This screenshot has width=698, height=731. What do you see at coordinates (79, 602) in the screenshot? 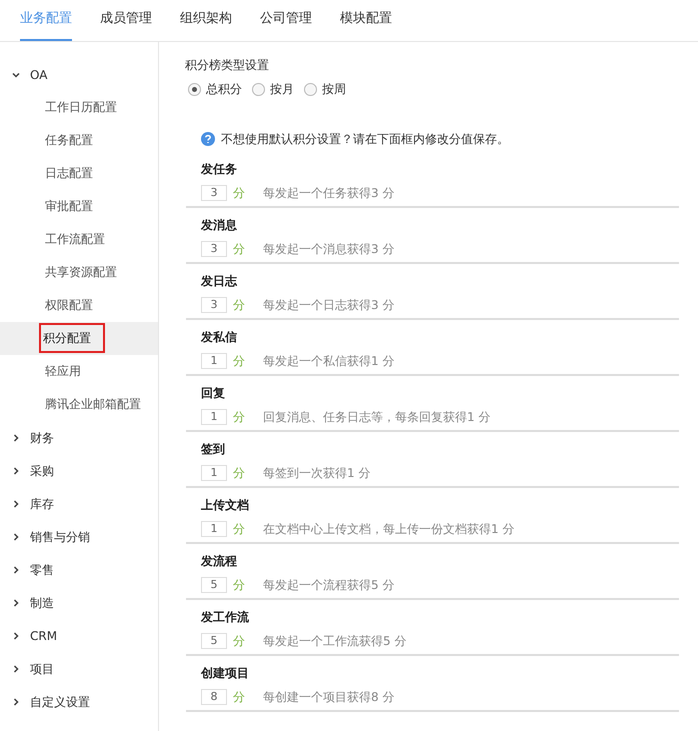
I see `sidebar-group: 制造` at bounding box center [79, 602].